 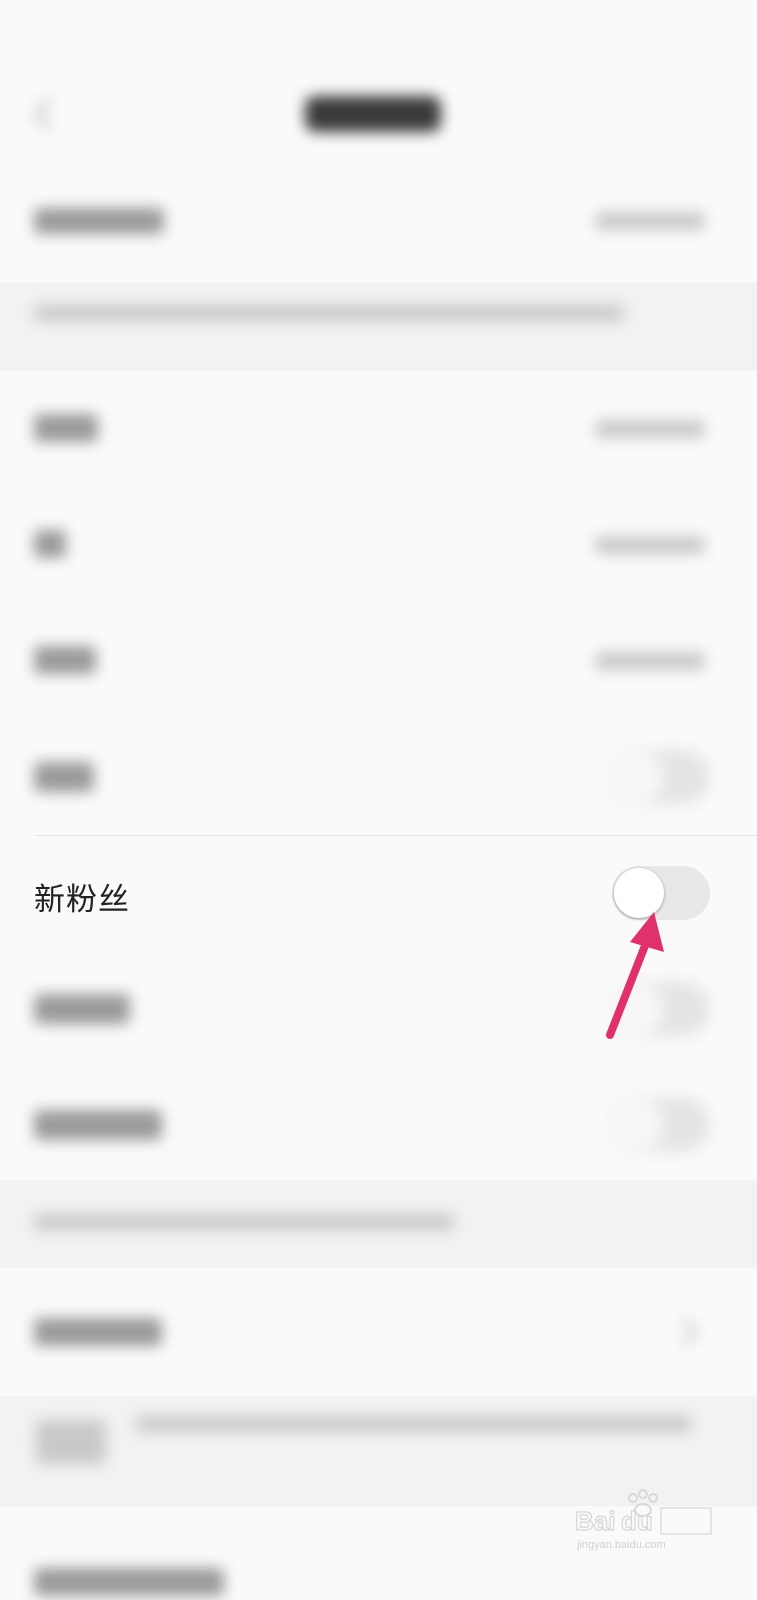 I want to click on svg-text: jingyan.baidu.com, so click(x=621, y=1545).